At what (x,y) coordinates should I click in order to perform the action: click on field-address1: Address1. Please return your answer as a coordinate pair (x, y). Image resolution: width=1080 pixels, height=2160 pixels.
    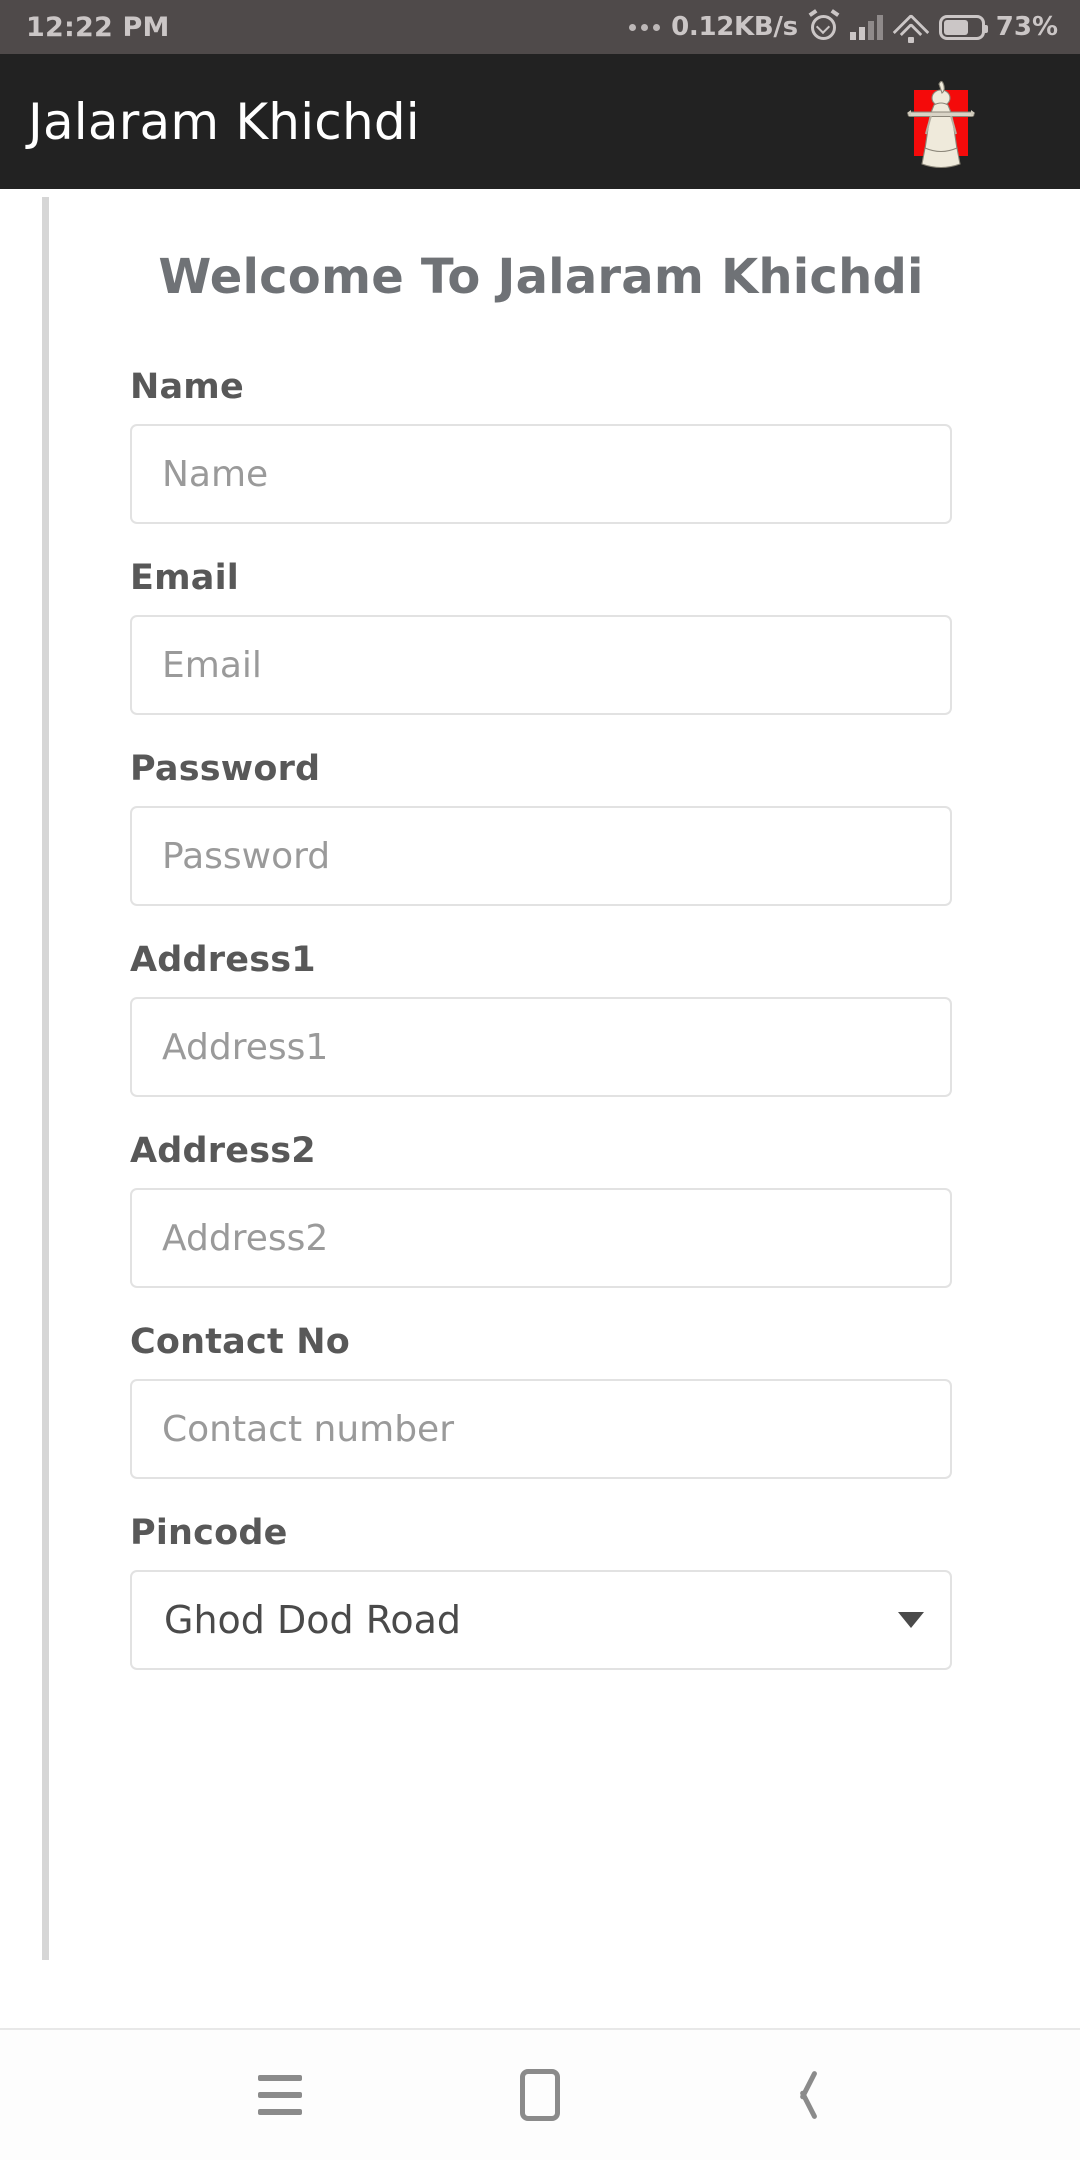
    Looking at the image, I should click on (541, 1018).